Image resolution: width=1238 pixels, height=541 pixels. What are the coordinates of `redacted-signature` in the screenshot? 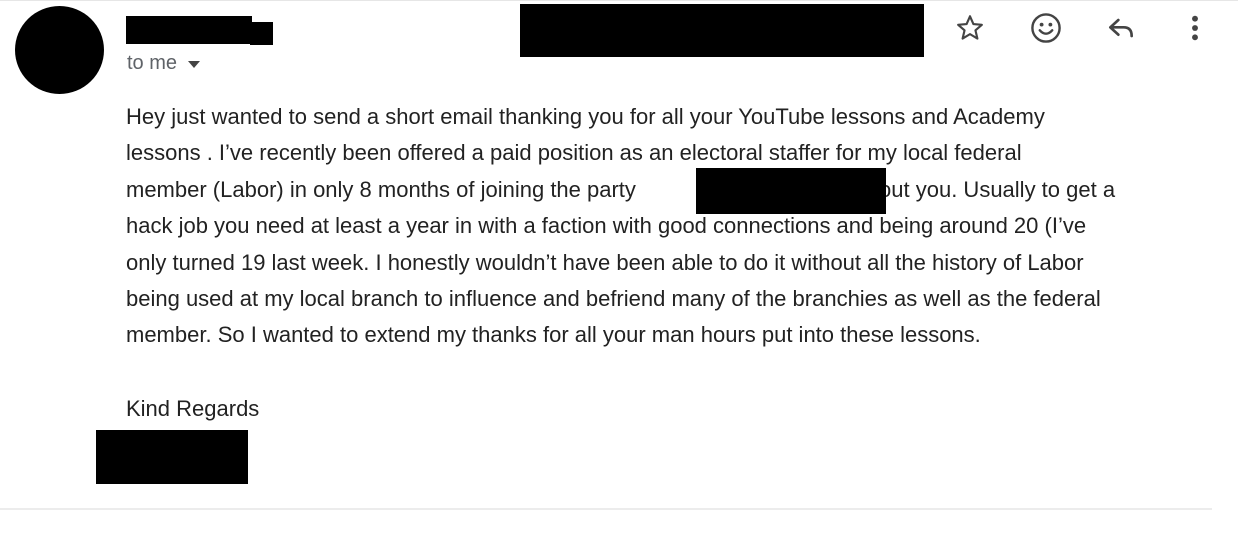 It's located at (172, 457).